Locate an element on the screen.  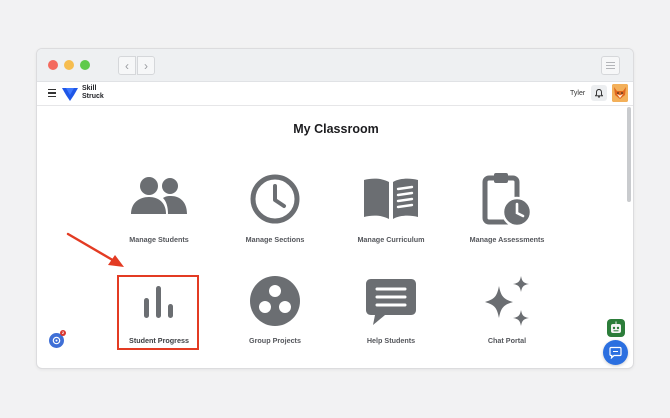
assistant-bot-button is located at coordinates (616, 328).